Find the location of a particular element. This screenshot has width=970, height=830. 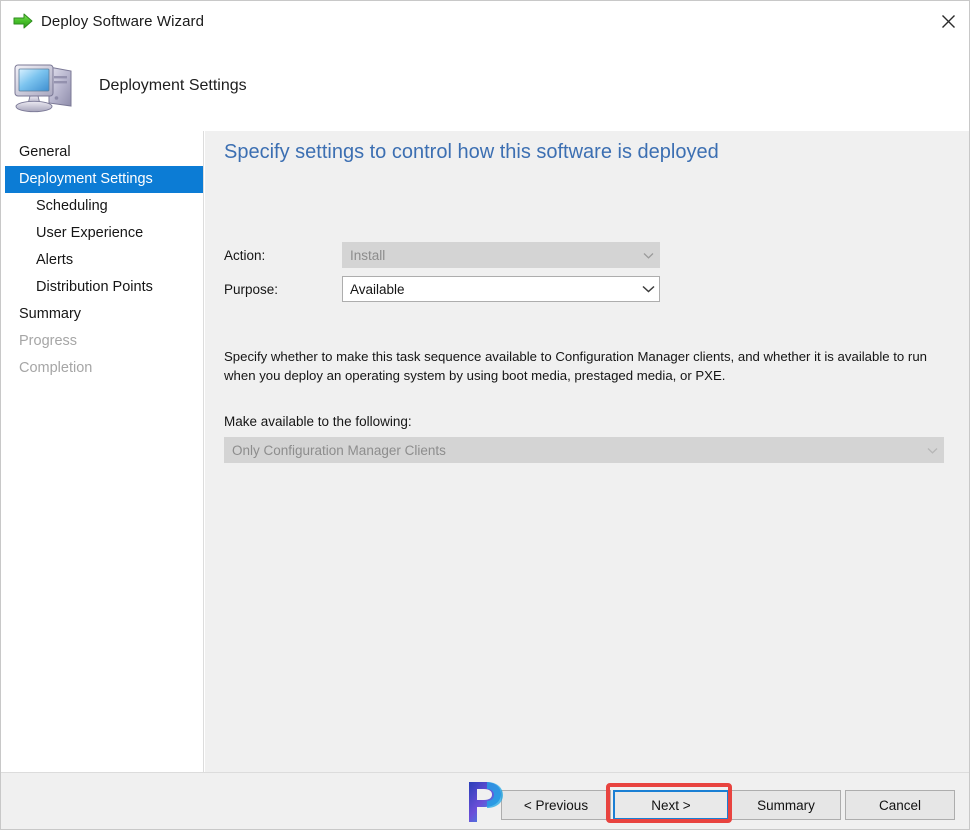

sidebar-item-alerts: Alerts is located at coordinates (102, 260).